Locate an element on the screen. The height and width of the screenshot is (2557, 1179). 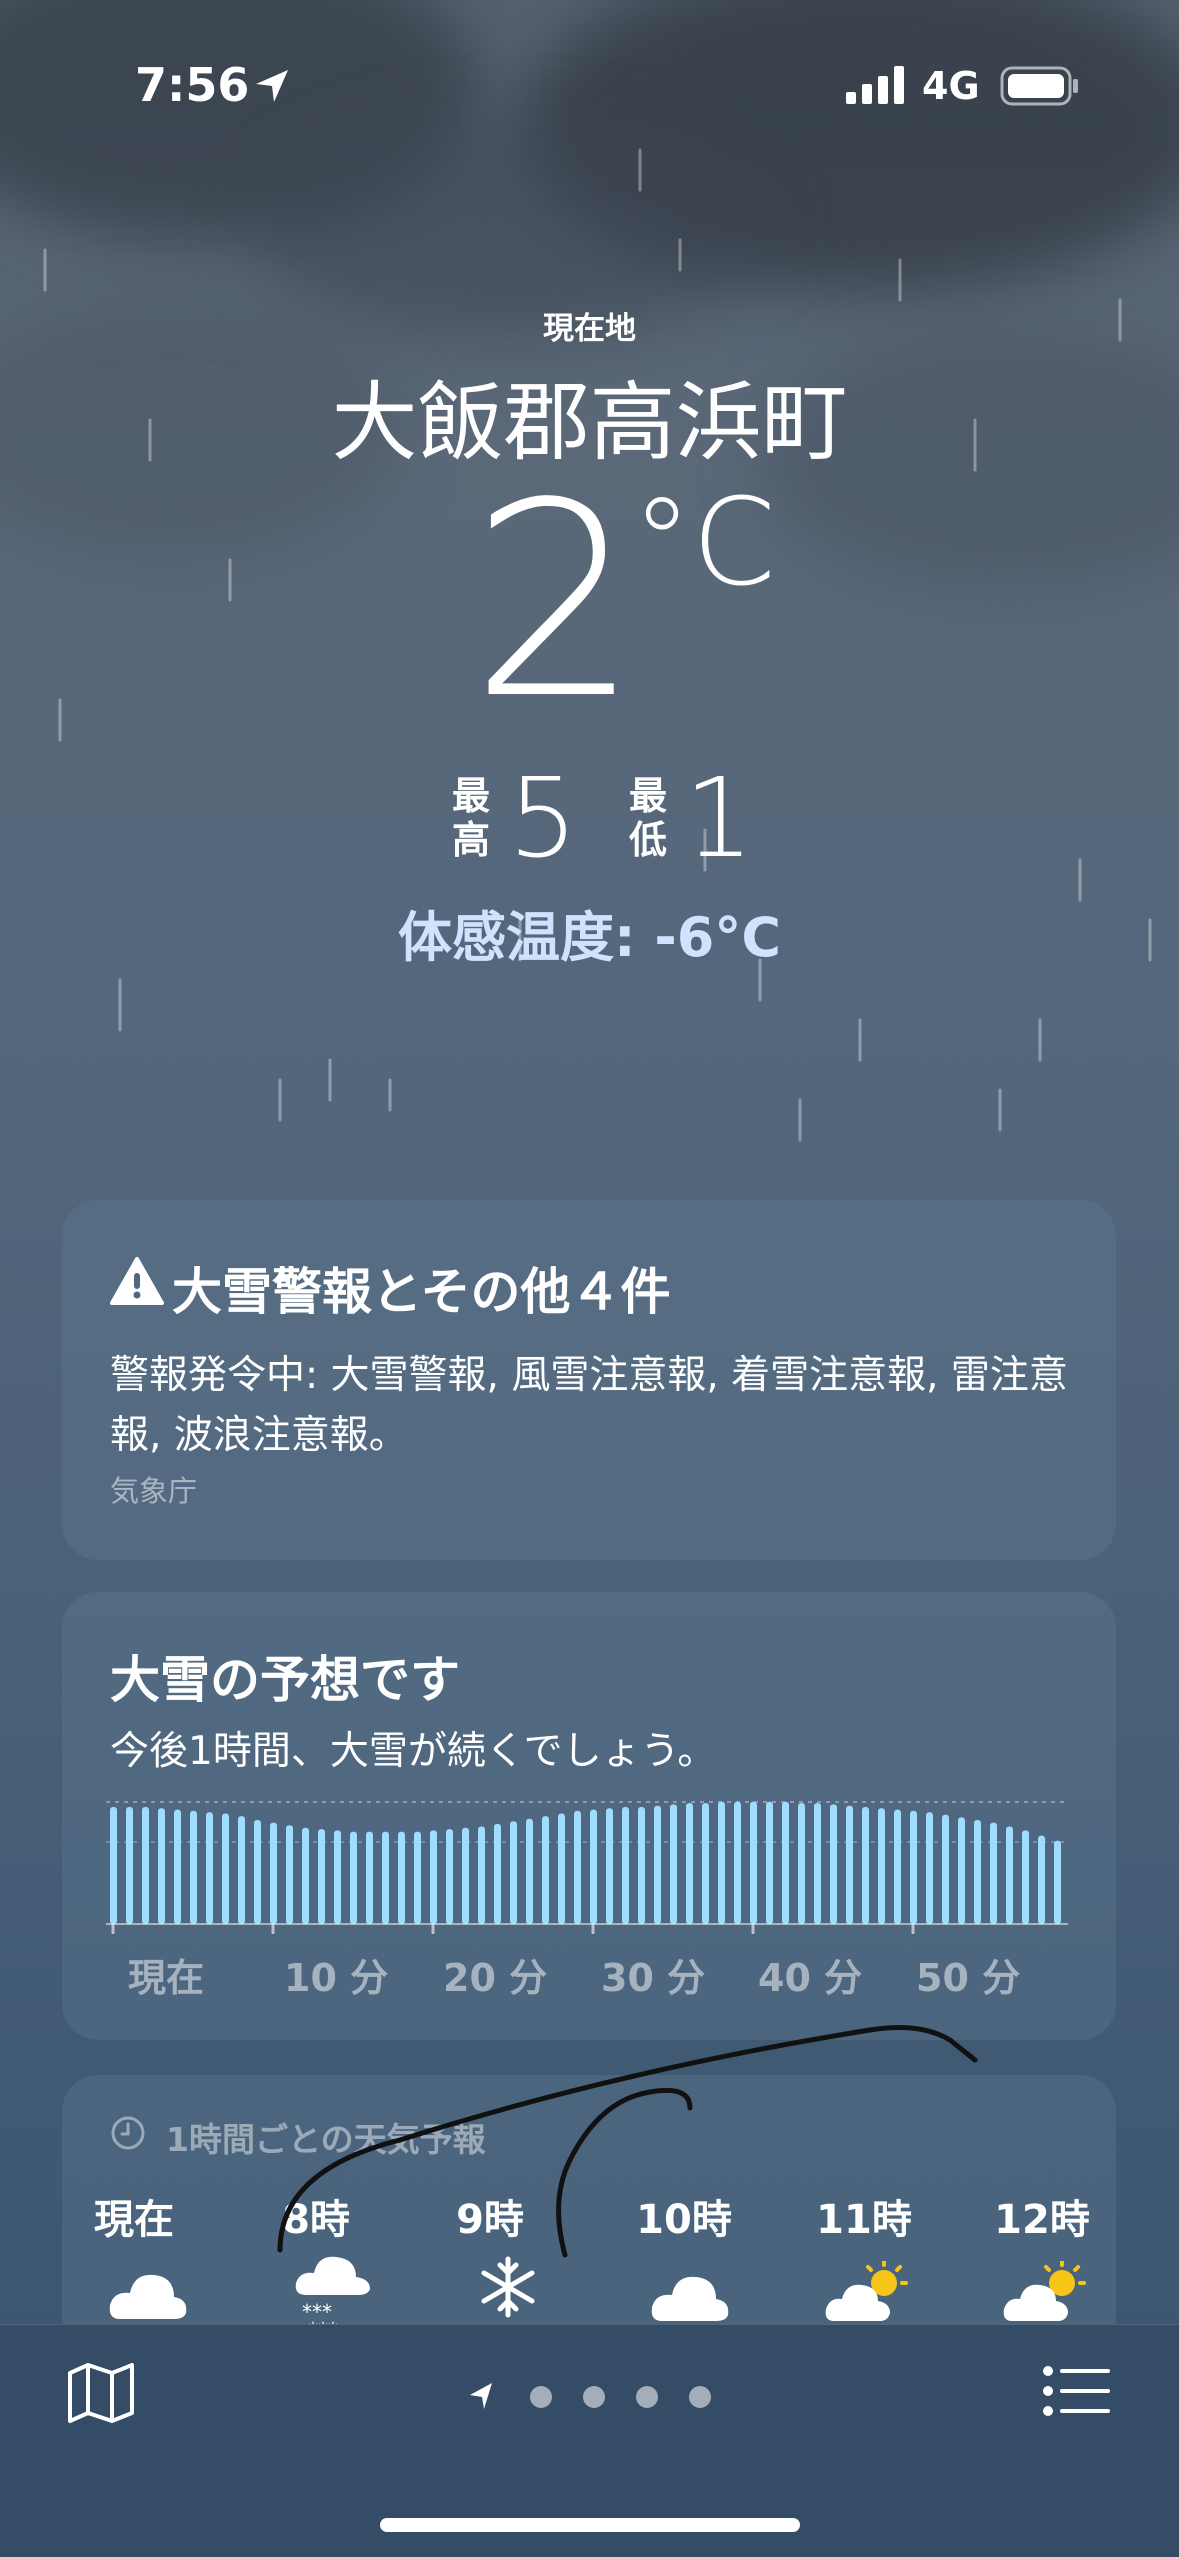
location-page-icon is located at coordinates (481, 2396).